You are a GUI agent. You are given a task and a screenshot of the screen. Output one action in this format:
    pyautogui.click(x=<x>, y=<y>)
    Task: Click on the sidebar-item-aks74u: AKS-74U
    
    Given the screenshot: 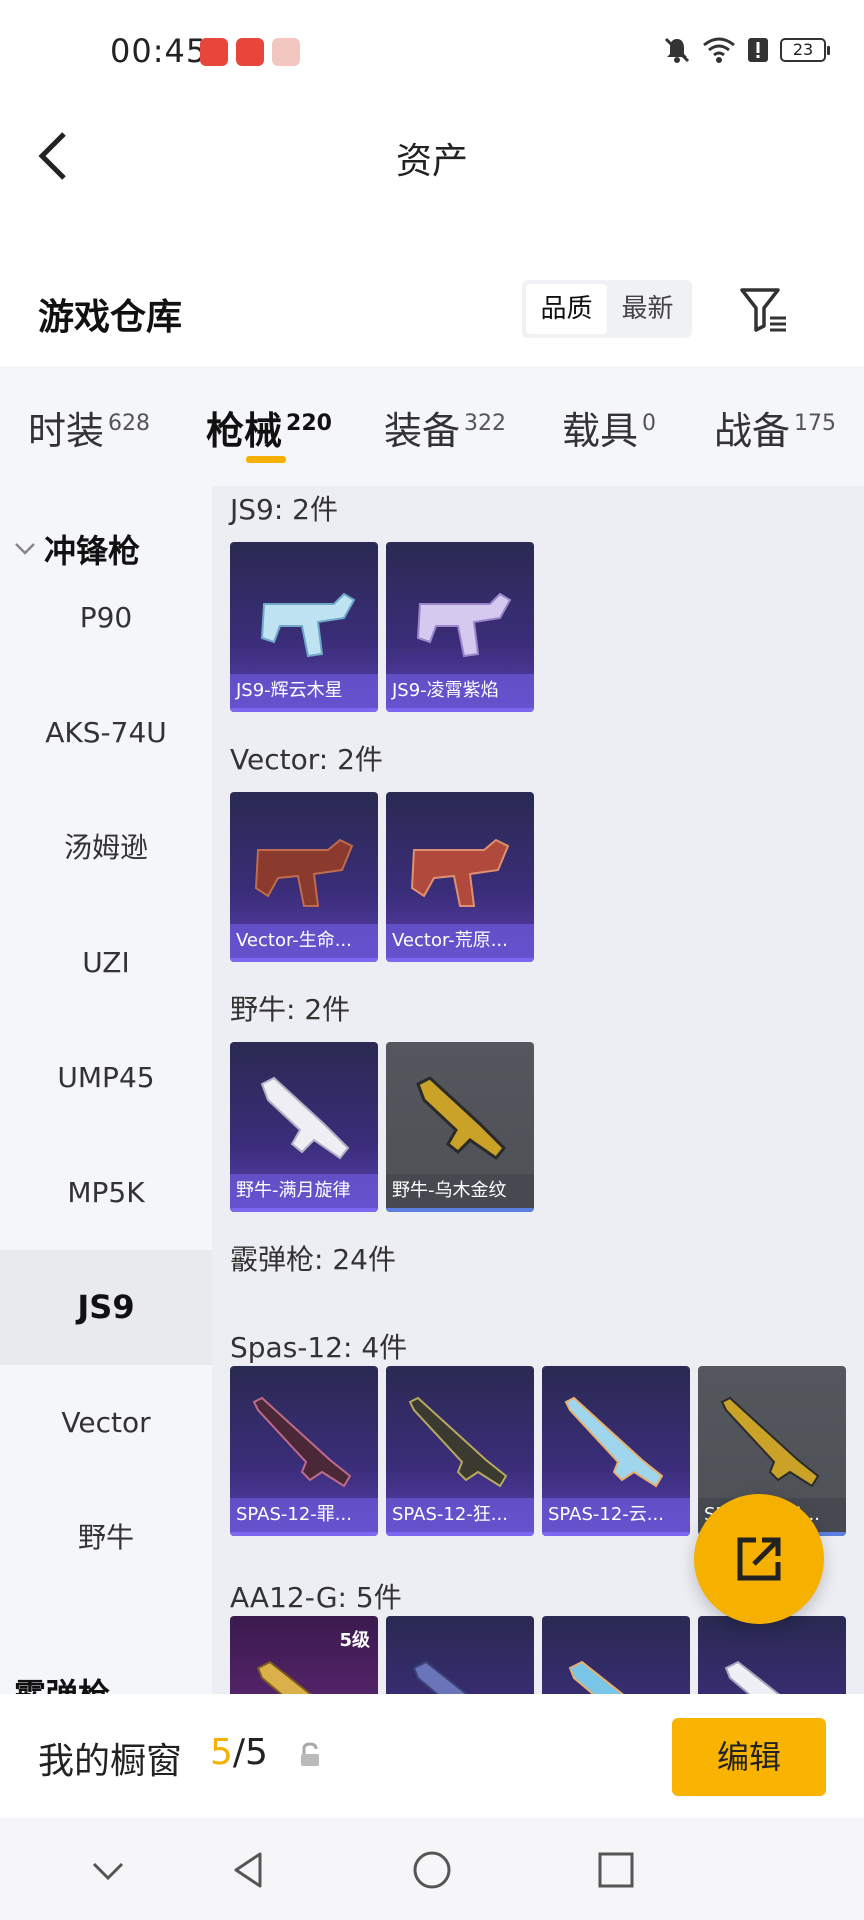 What is the action you would take?
    pyautogui.click(x=106, y=732)
    